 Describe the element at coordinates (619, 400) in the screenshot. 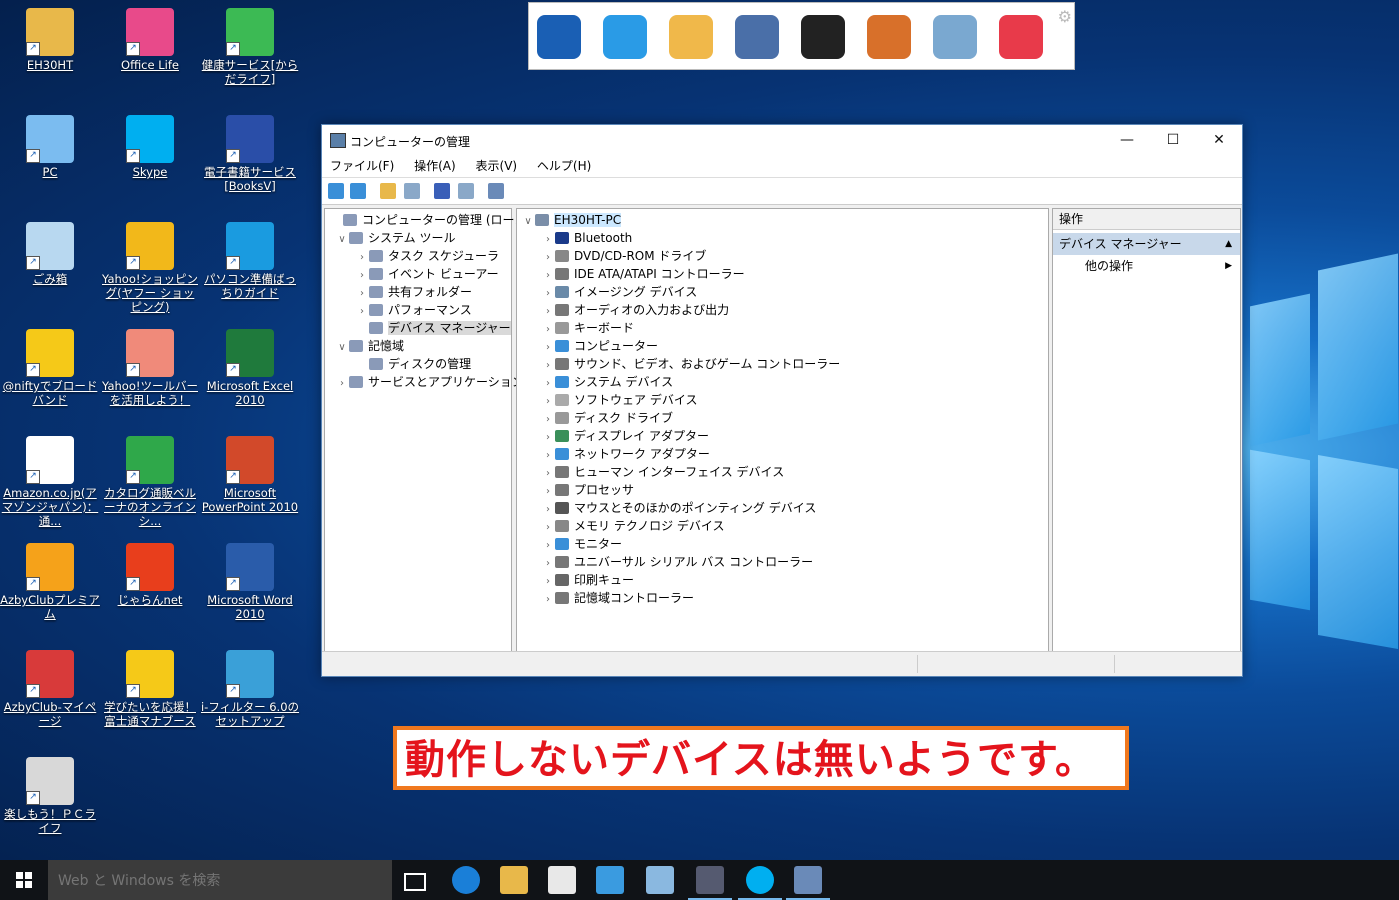

I see `device-category-row: › ソフトウェア デバイス` at that location.